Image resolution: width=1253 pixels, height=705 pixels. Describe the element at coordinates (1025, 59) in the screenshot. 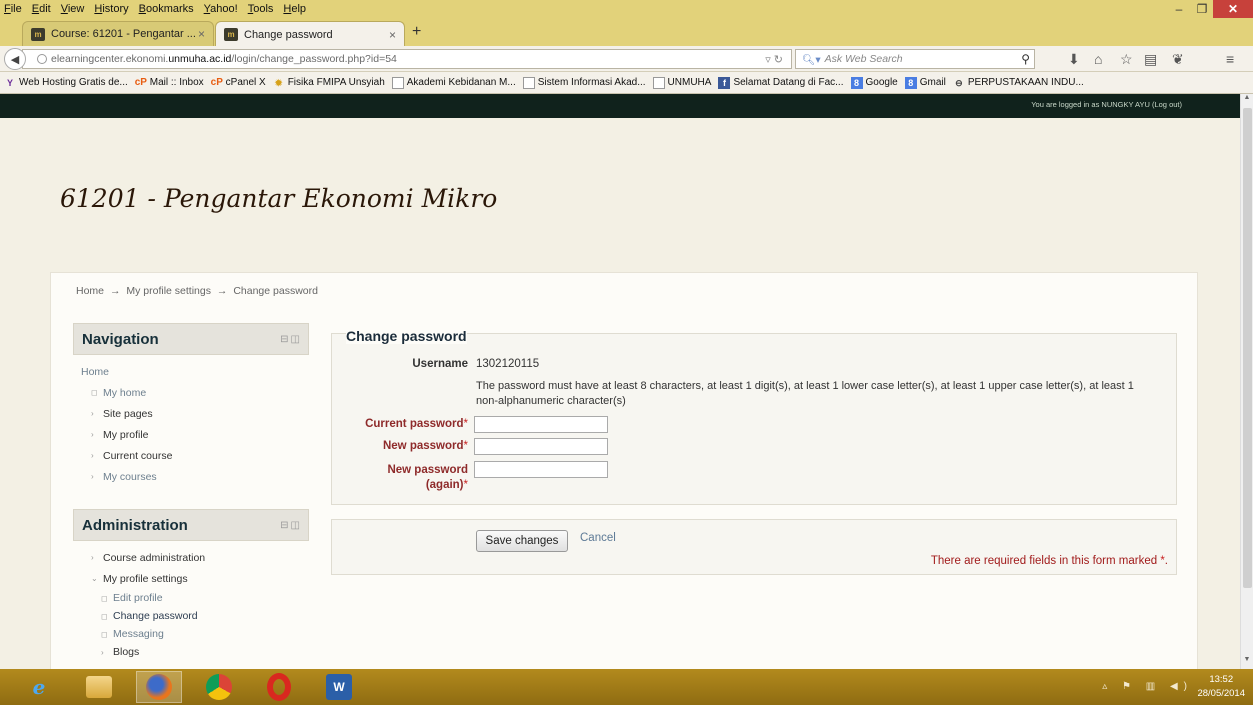

I see `search-icon: ⚲` at that location.